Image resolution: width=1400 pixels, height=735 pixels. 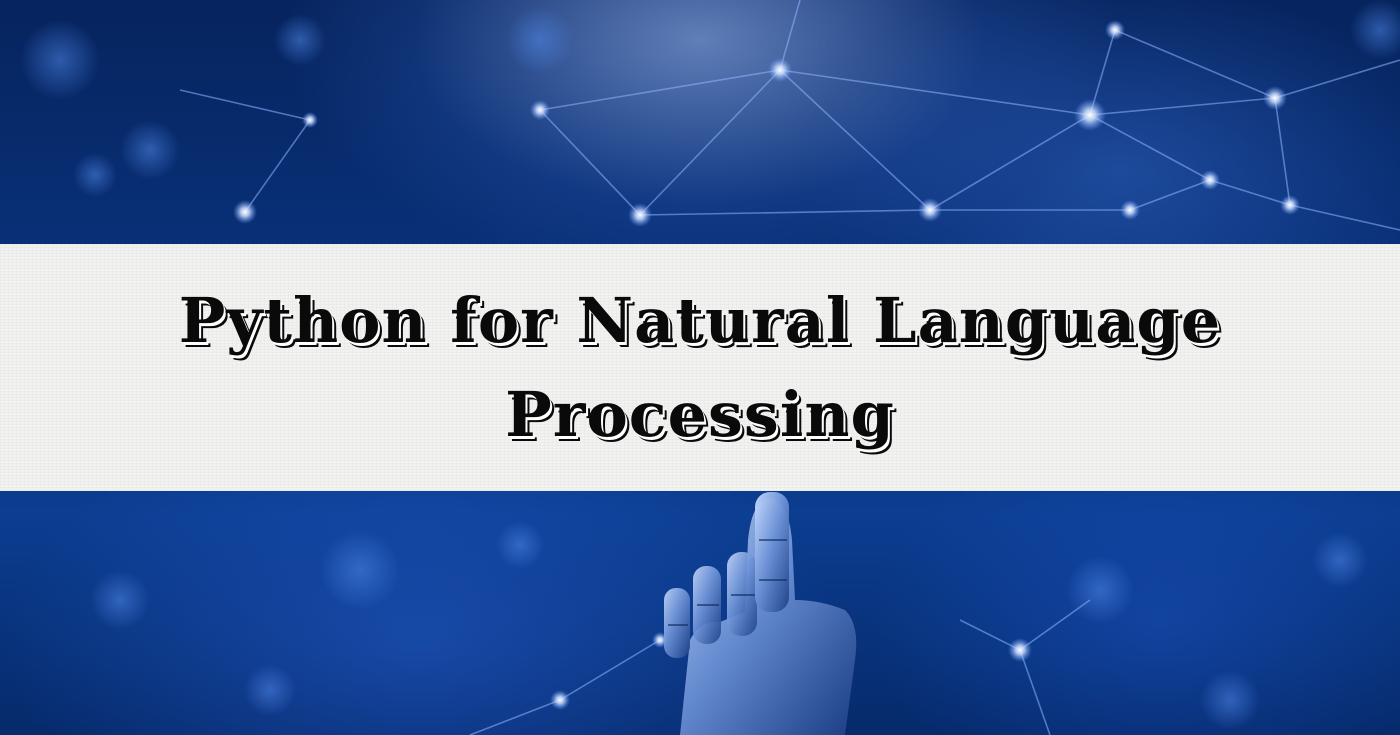 What do you see at coordinates (700, 414) in the screenshot?
I see `banner-title-line-2: Processing` at bounding box center [700, 414].